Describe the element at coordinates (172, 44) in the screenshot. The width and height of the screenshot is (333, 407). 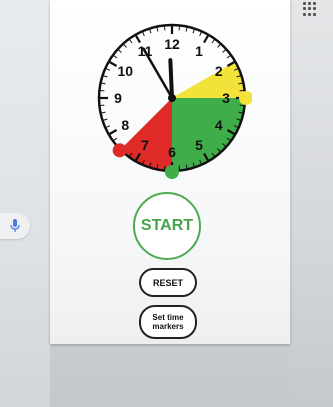
I see `clock-number-12: 12` at that location.